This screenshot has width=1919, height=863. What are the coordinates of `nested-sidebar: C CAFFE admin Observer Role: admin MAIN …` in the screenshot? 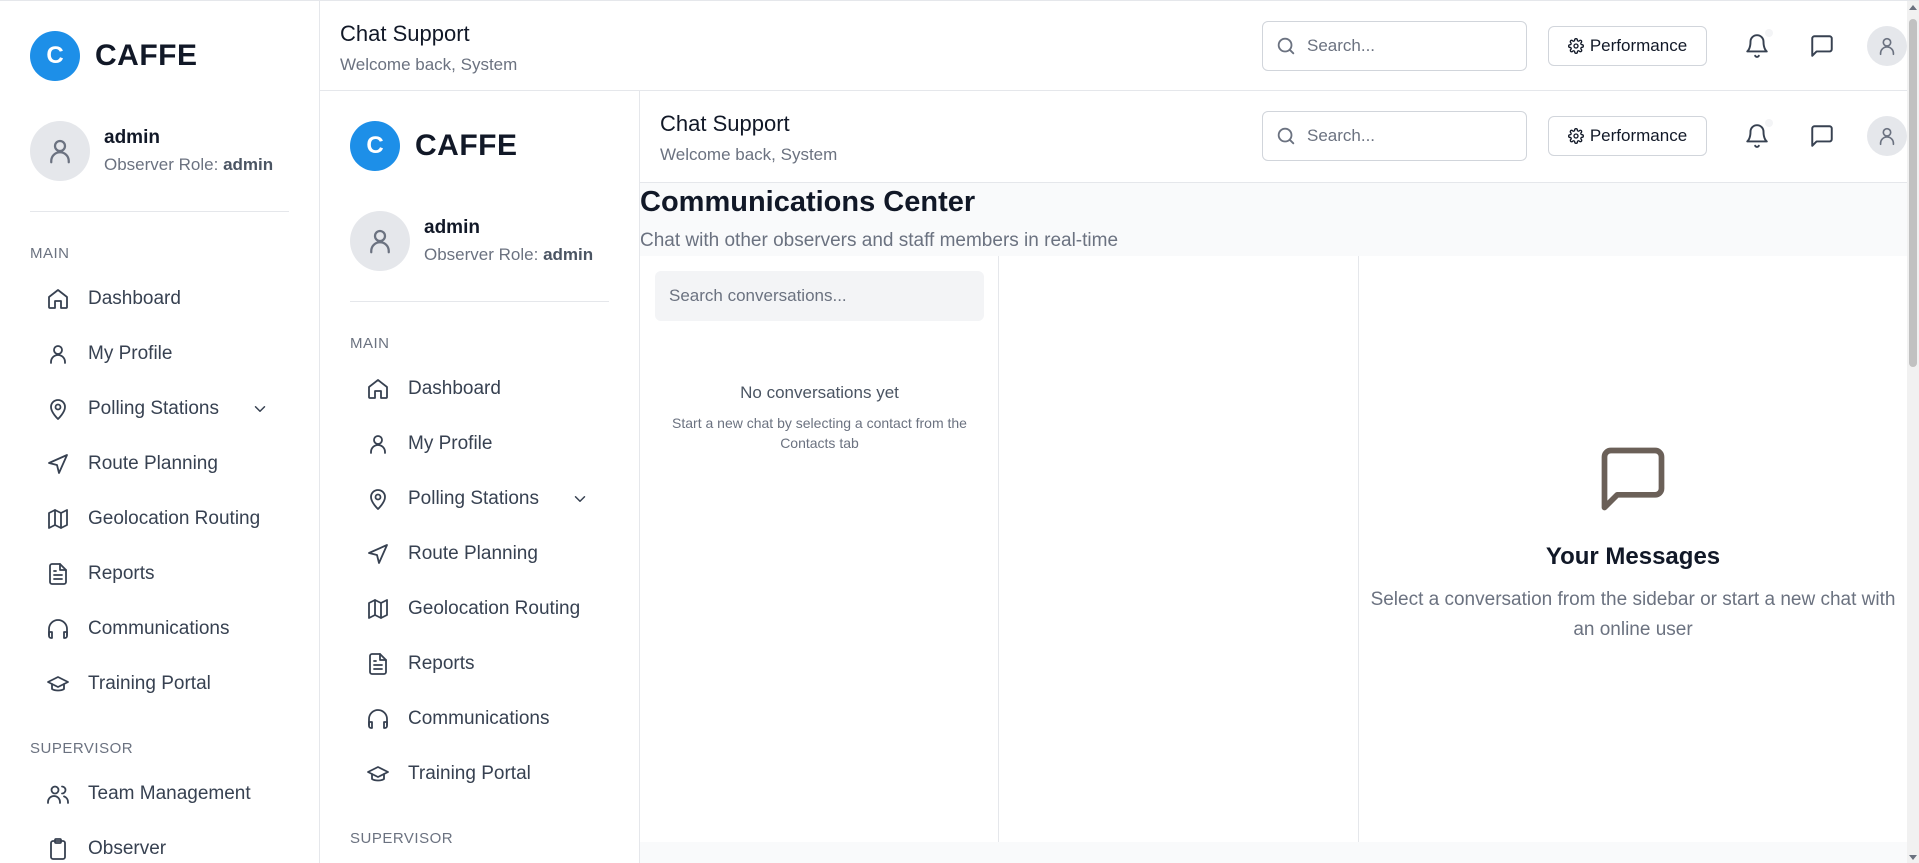 It's located at (480, 477).